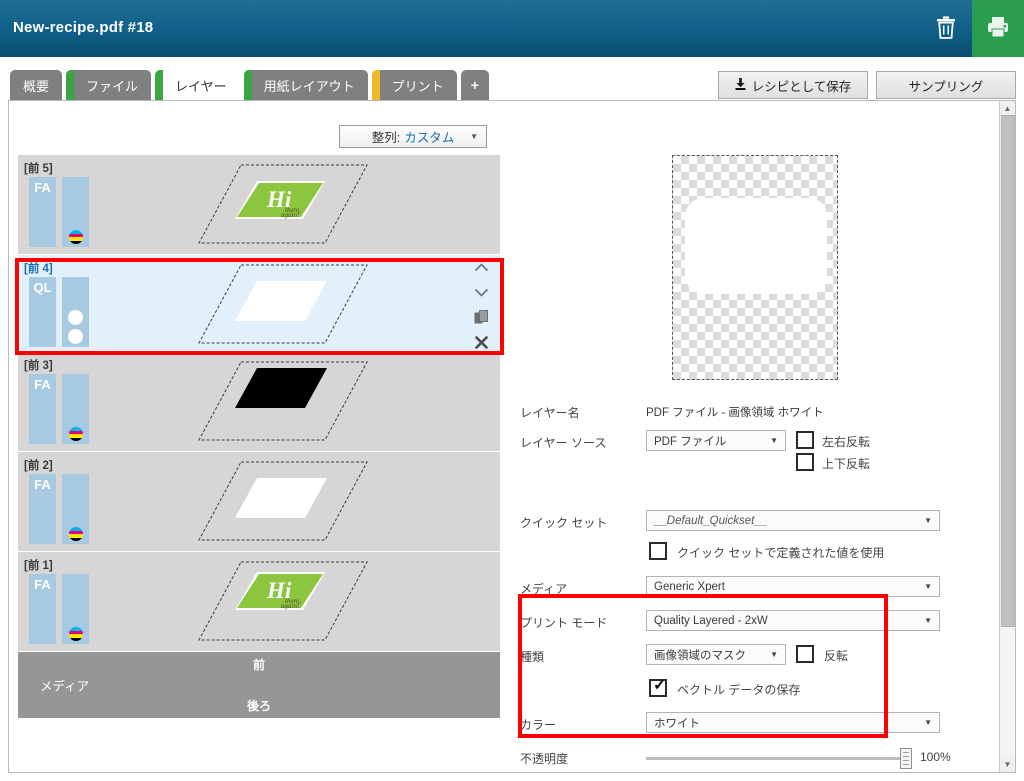 This screenshot has height=781, width=1024. What do you see at coordinates (755, 694) in the screenshot?
I see `field-keep-vector: ✓ ベクトル データの保存` at bounding box center [755, 694].